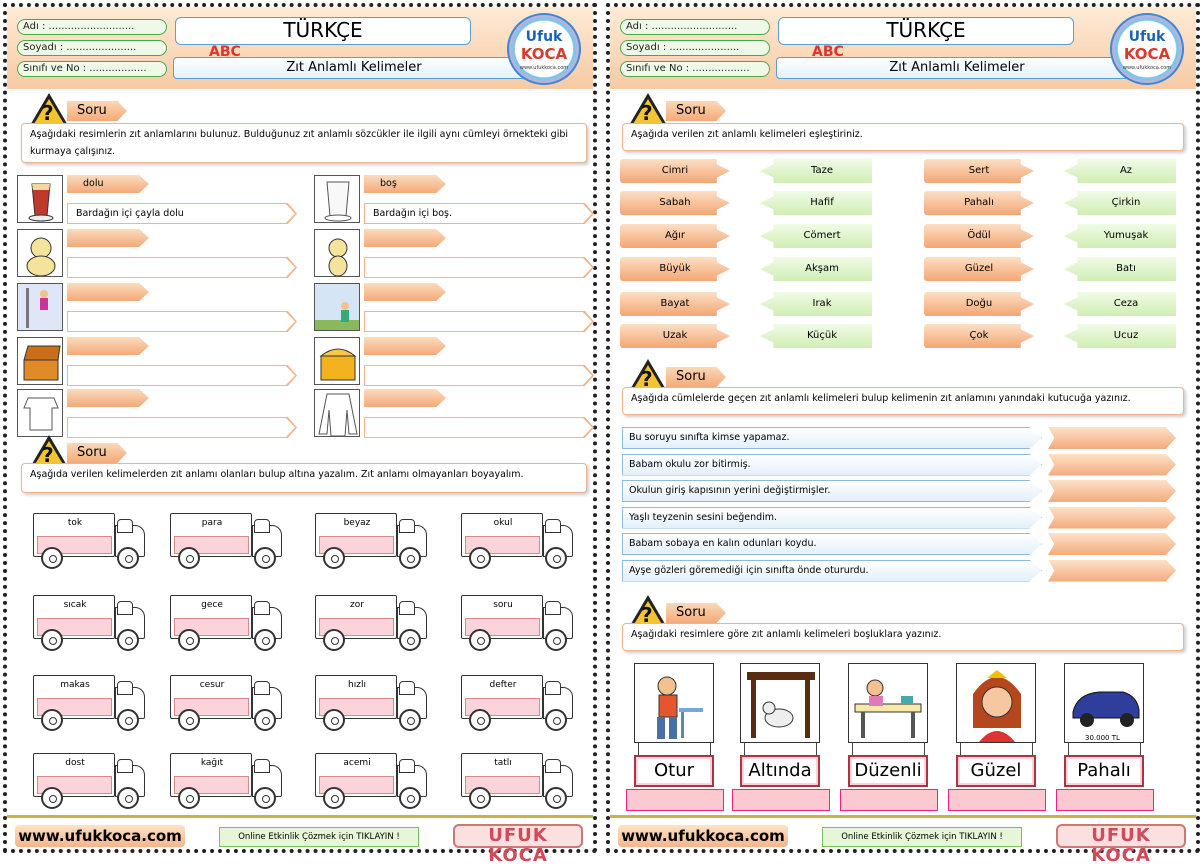 Image resolution: width=1203 pixels, height=866 pixels. What do you see at coordinates (182, 375) in the screenshot?
I see `answer-sentence-4-left` at bounding box center [182, 375].